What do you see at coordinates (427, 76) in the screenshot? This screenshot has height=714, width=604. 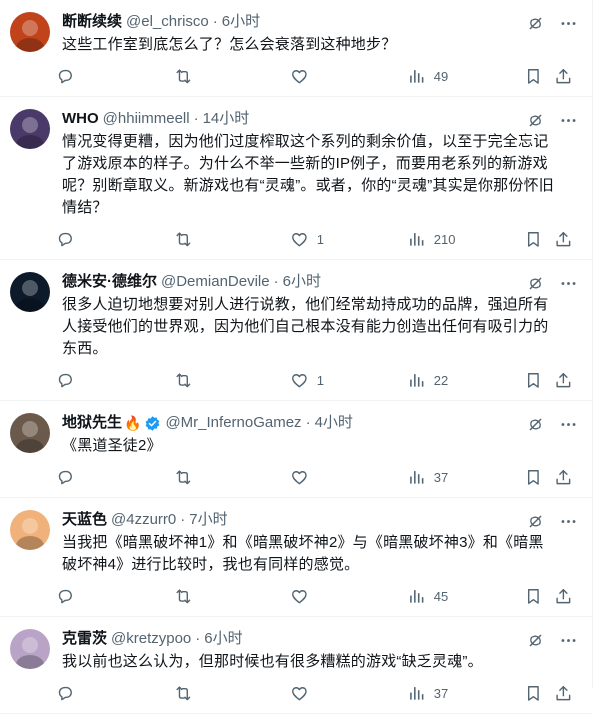 I see `views-button: 49` at bounding box center [427, 76].